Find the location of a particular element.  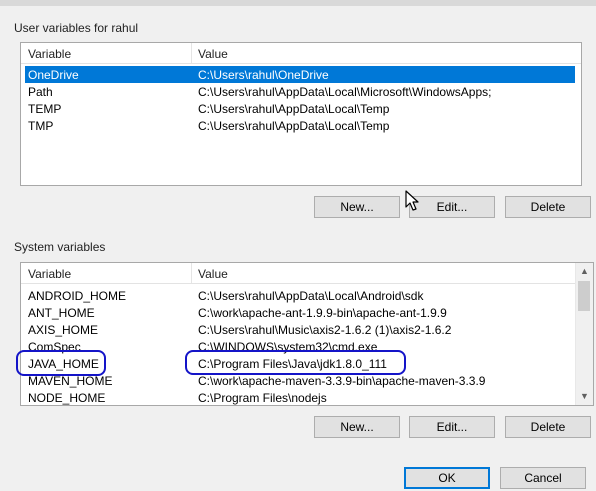

scrollbar-thumb is located at coordinates (584, 296).